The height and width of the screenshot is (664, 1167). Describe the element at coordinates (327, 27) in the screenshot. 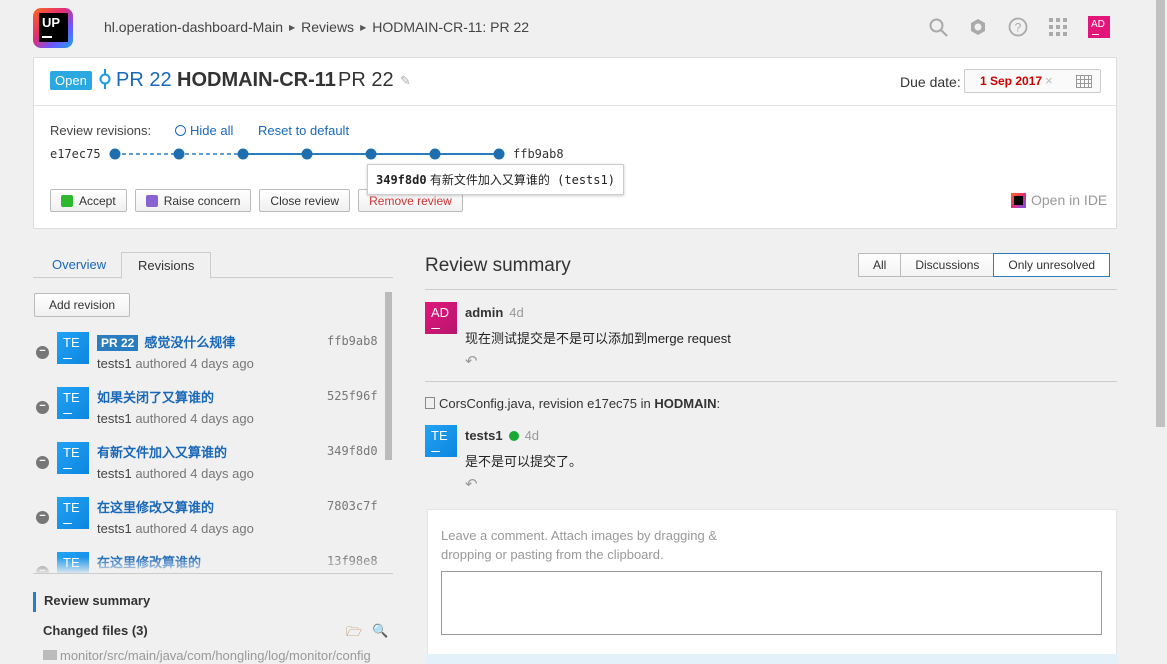

I see `breadcrumb-reviews: Reviews` at that location.